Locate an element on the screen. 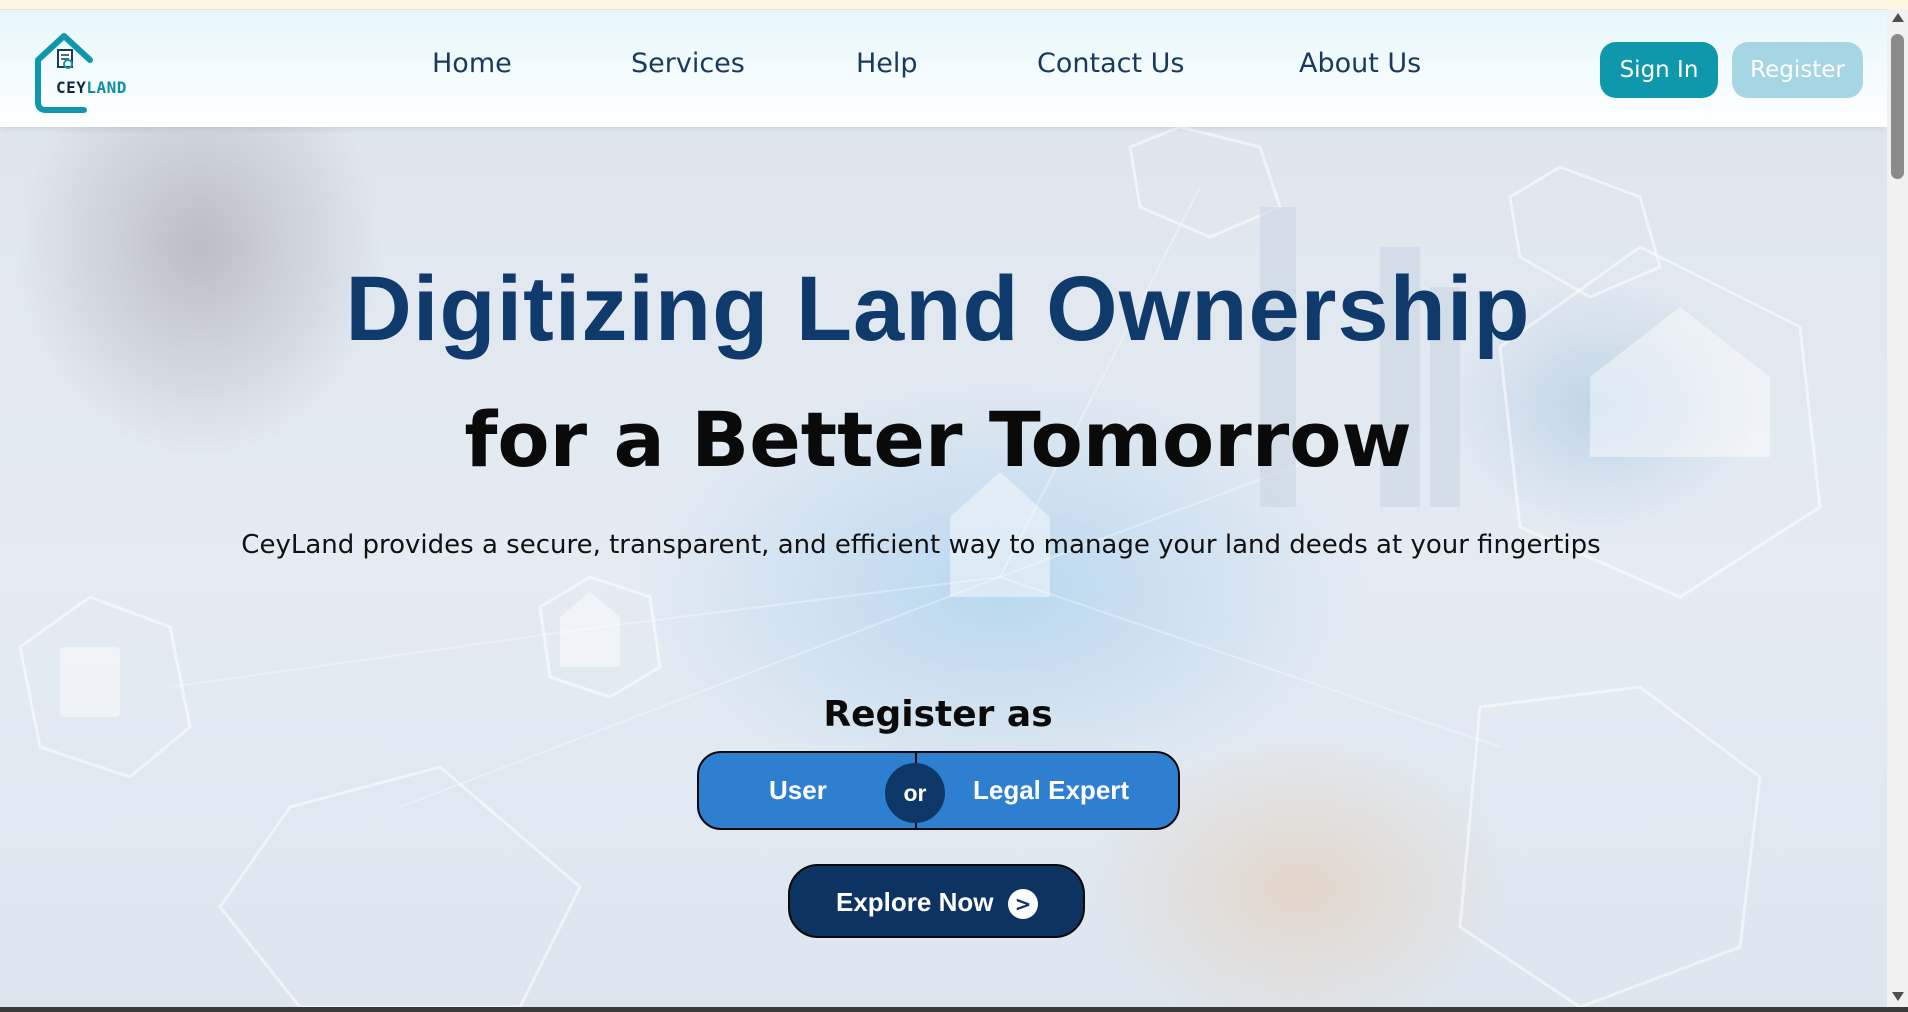  or-badge: or is located at coordinates (915, 793).